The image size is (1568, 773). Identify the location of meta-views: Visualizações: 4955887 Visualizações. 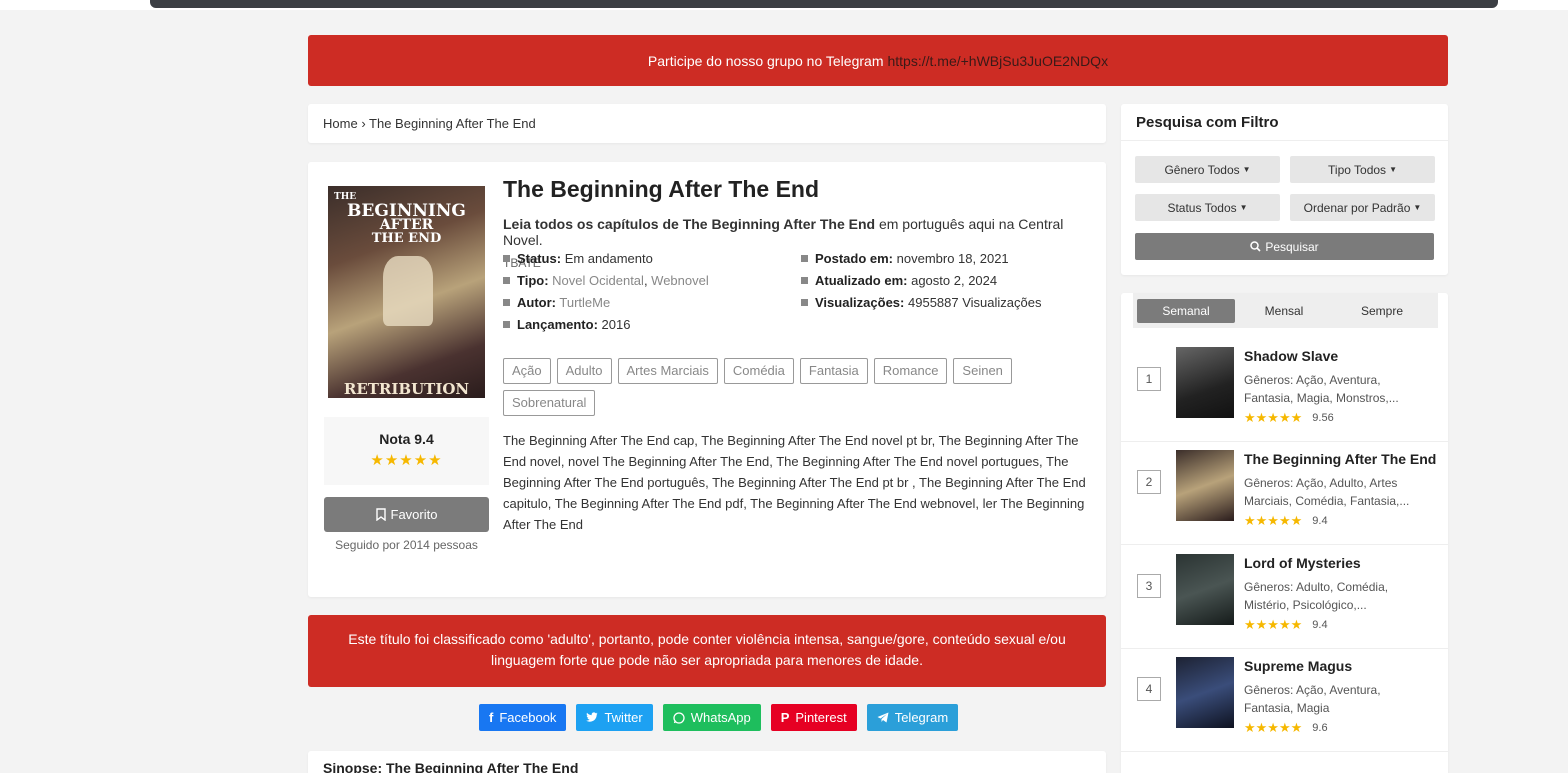
(921, 306).